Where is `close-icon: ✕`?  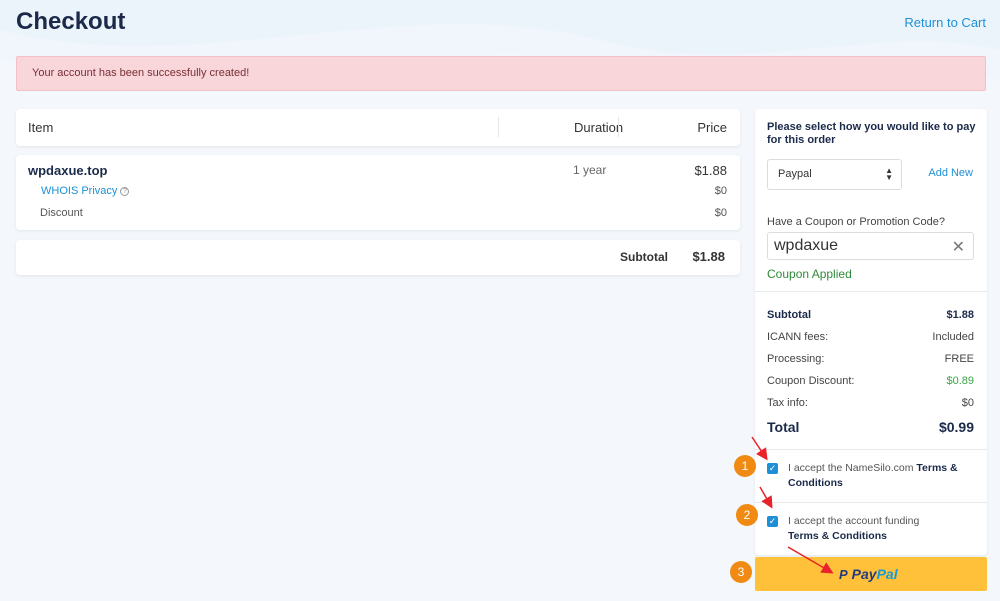
close-icon: ✕ is located at coordinates (958, 247).